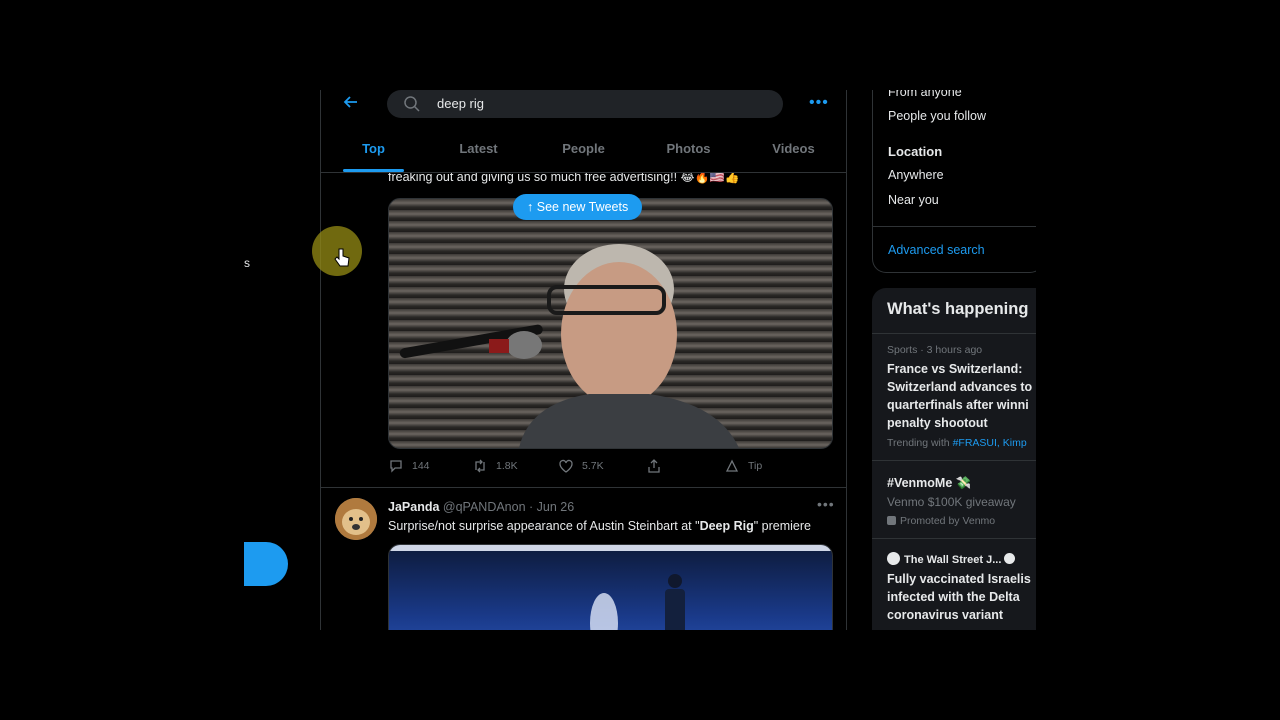 The width and height of the screenshot is (1280, 720). Describe the element at coordinates (732, 465) in the screenshot. I see `tip-icon` at that location.